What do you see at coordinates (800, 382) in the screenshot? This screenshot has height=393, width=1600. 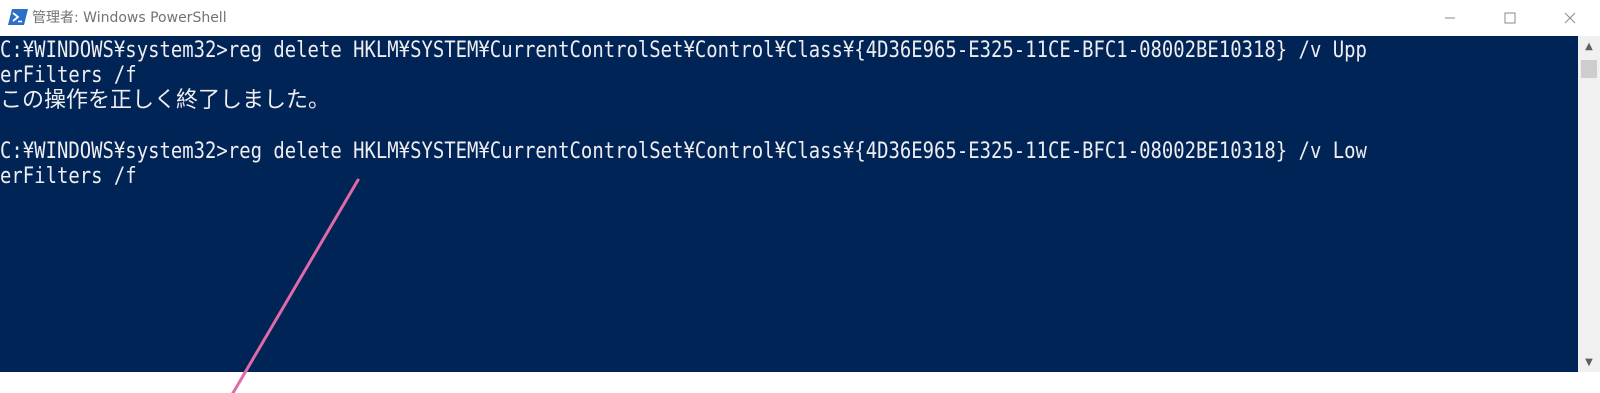 I see `window-bottom-edge` at bounding box center [800, 382].